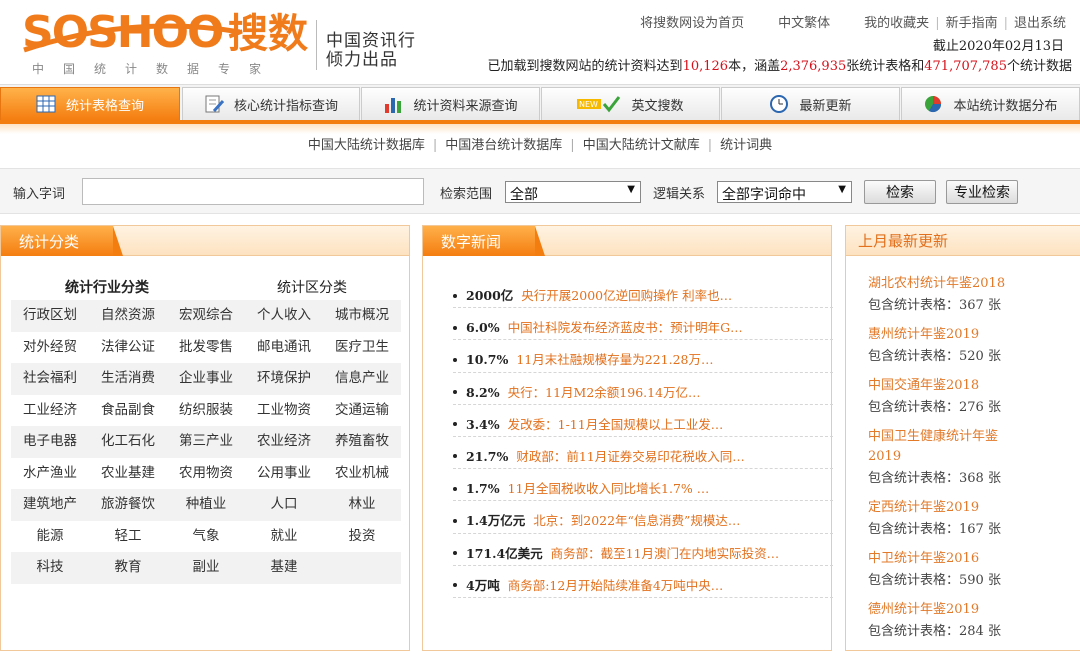 This screenshot has height=651, width=1080. I want to click on site-logo: SOSHOO 搜数 中国统计数据专家, so click(167, 43).